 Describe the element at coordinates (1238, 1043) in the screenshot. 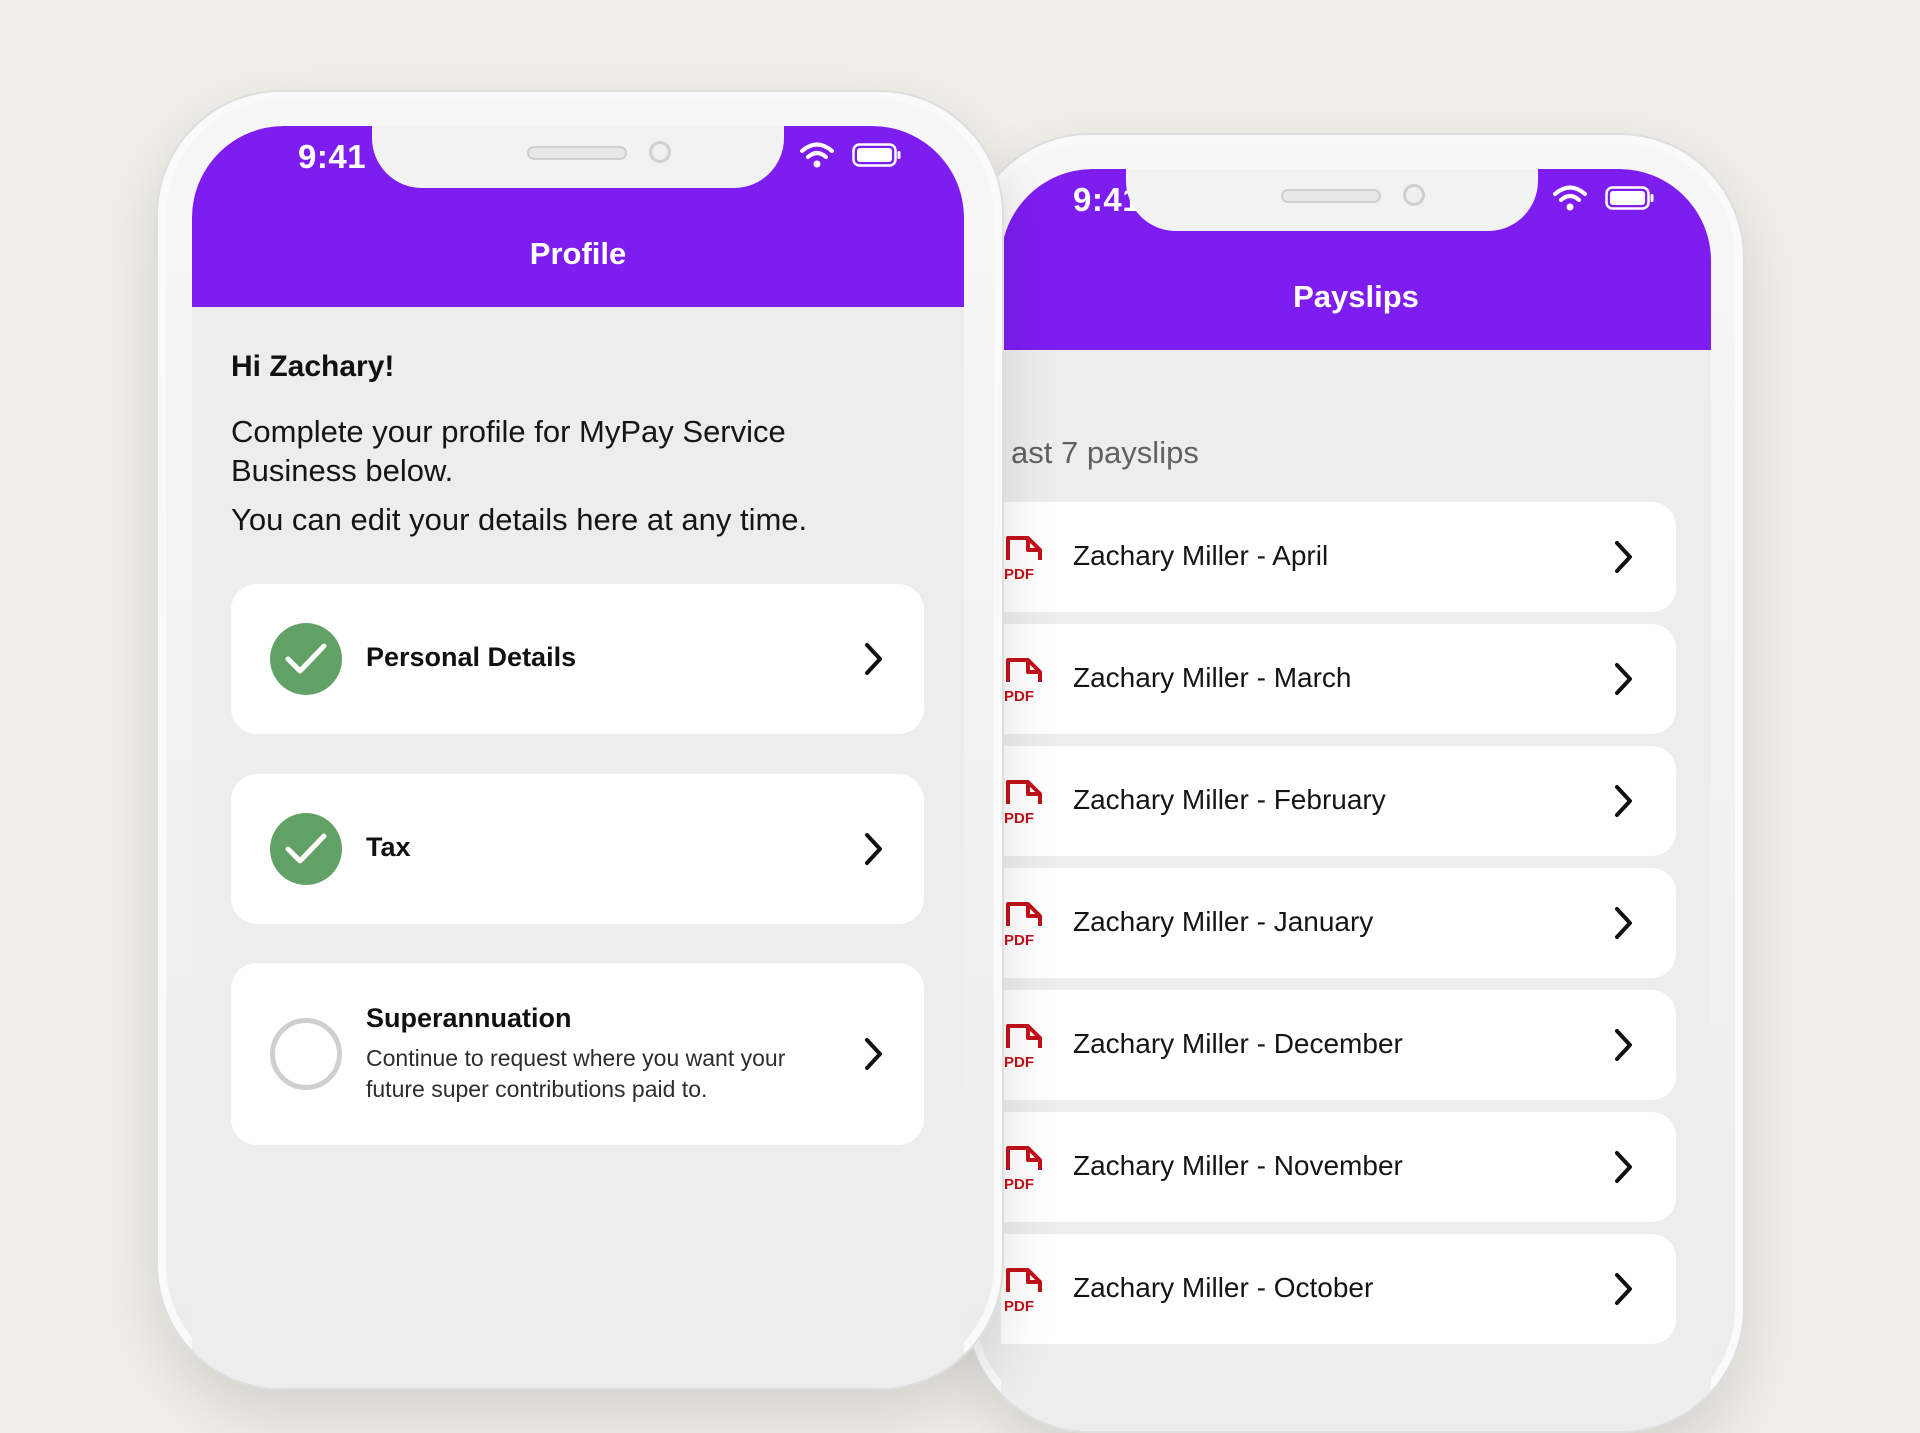

I see `payslip-label: Zachary Miller - December` at that location.